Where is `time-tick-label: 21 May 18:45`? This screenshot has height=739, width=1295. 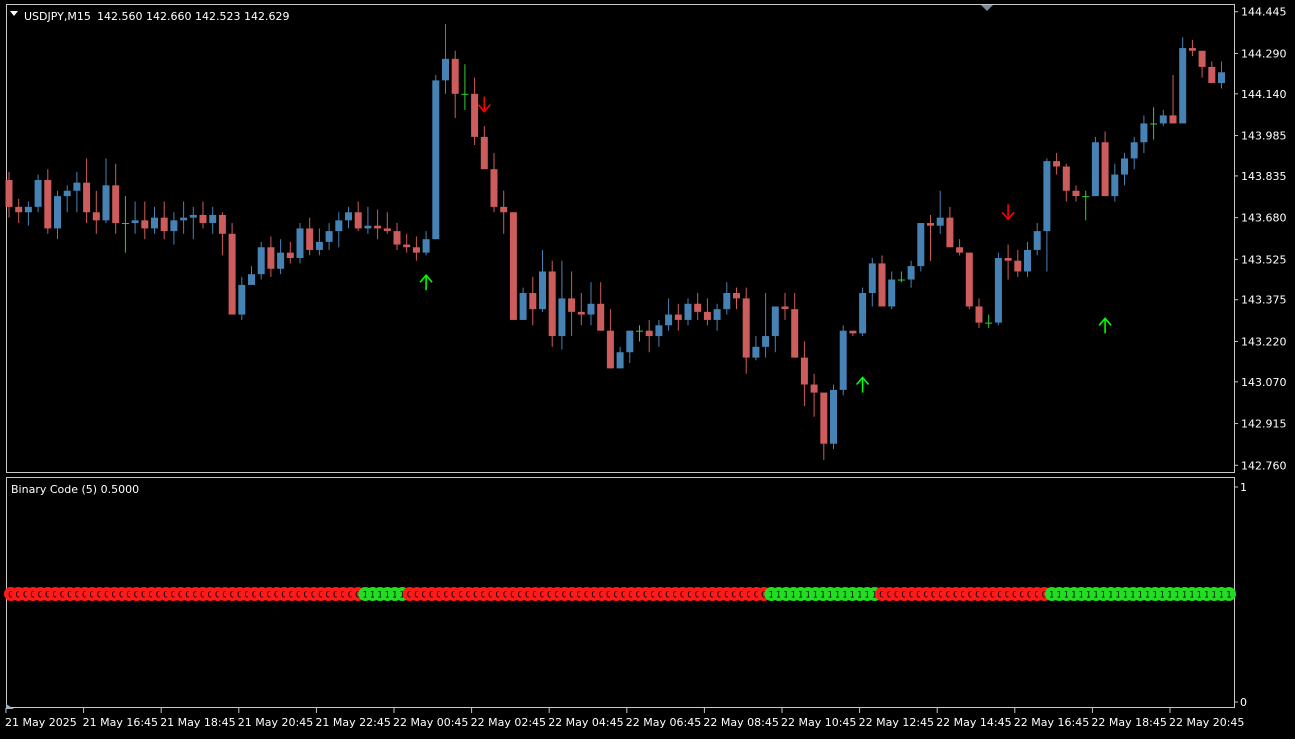 time-tick-label: 21 May 18:45 is located at coordinates (197, 722).